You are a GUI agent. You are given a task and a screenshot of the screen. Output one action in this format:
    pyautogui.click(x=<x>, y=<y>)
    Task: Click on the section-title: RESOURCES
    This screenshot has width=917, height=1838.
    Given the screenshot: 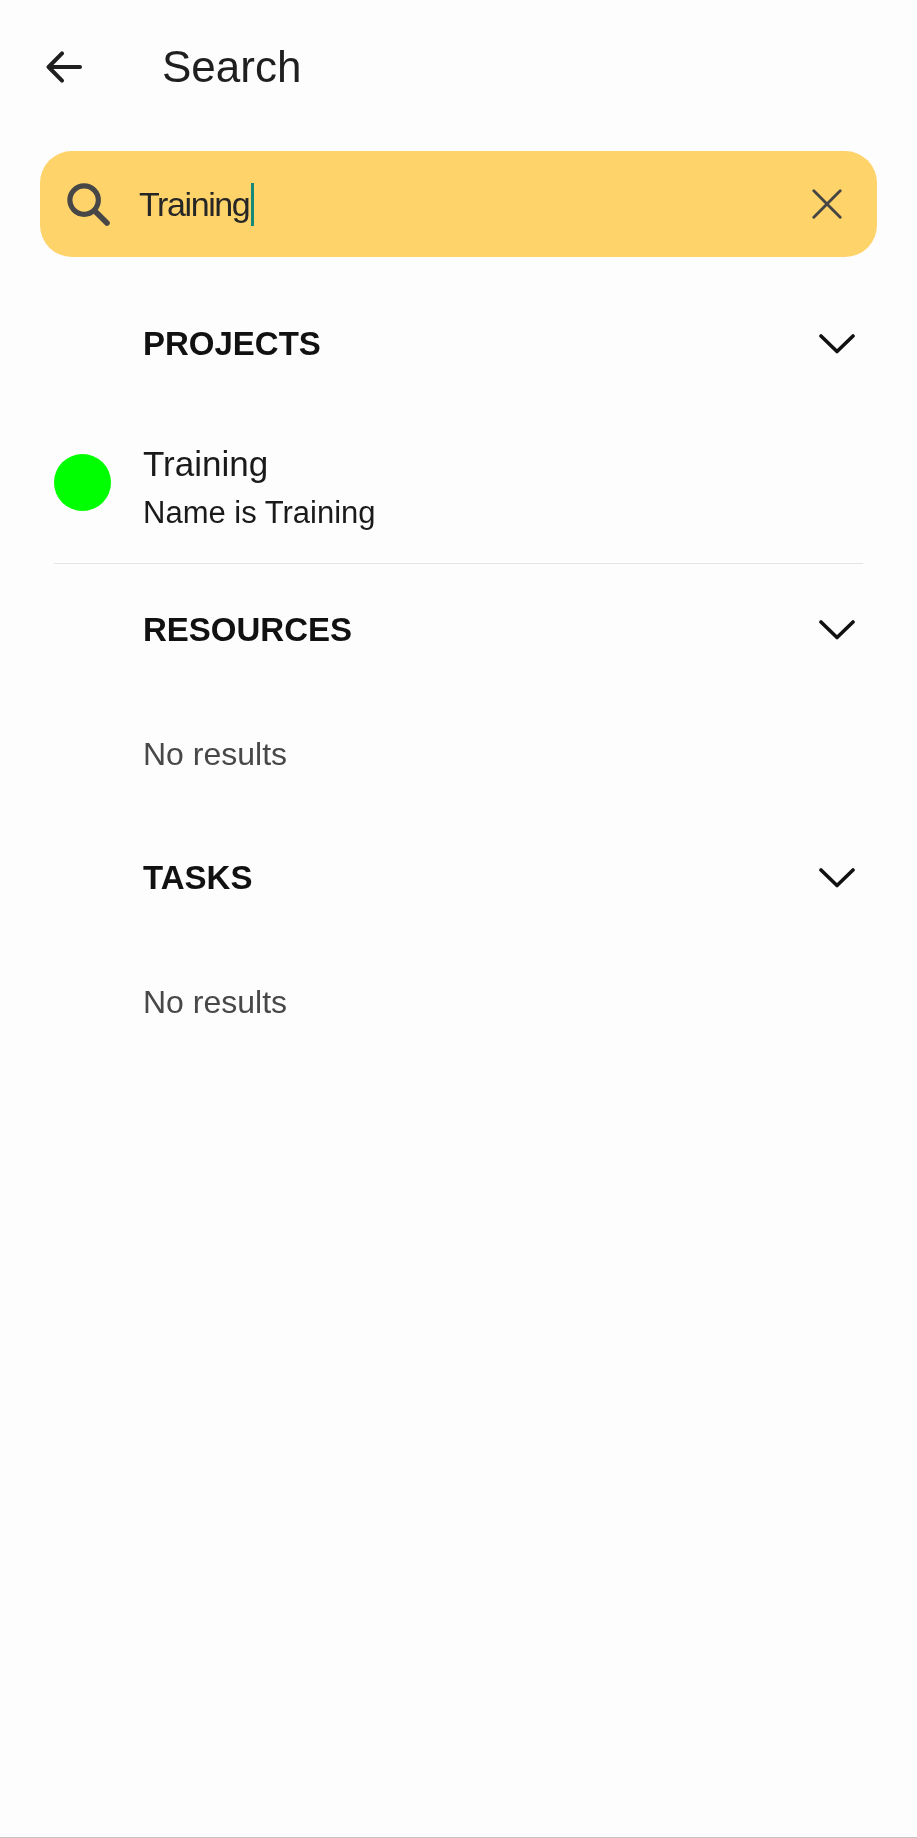 What is the action you would take?
    pyautogui.click(x=248, y=630)
    